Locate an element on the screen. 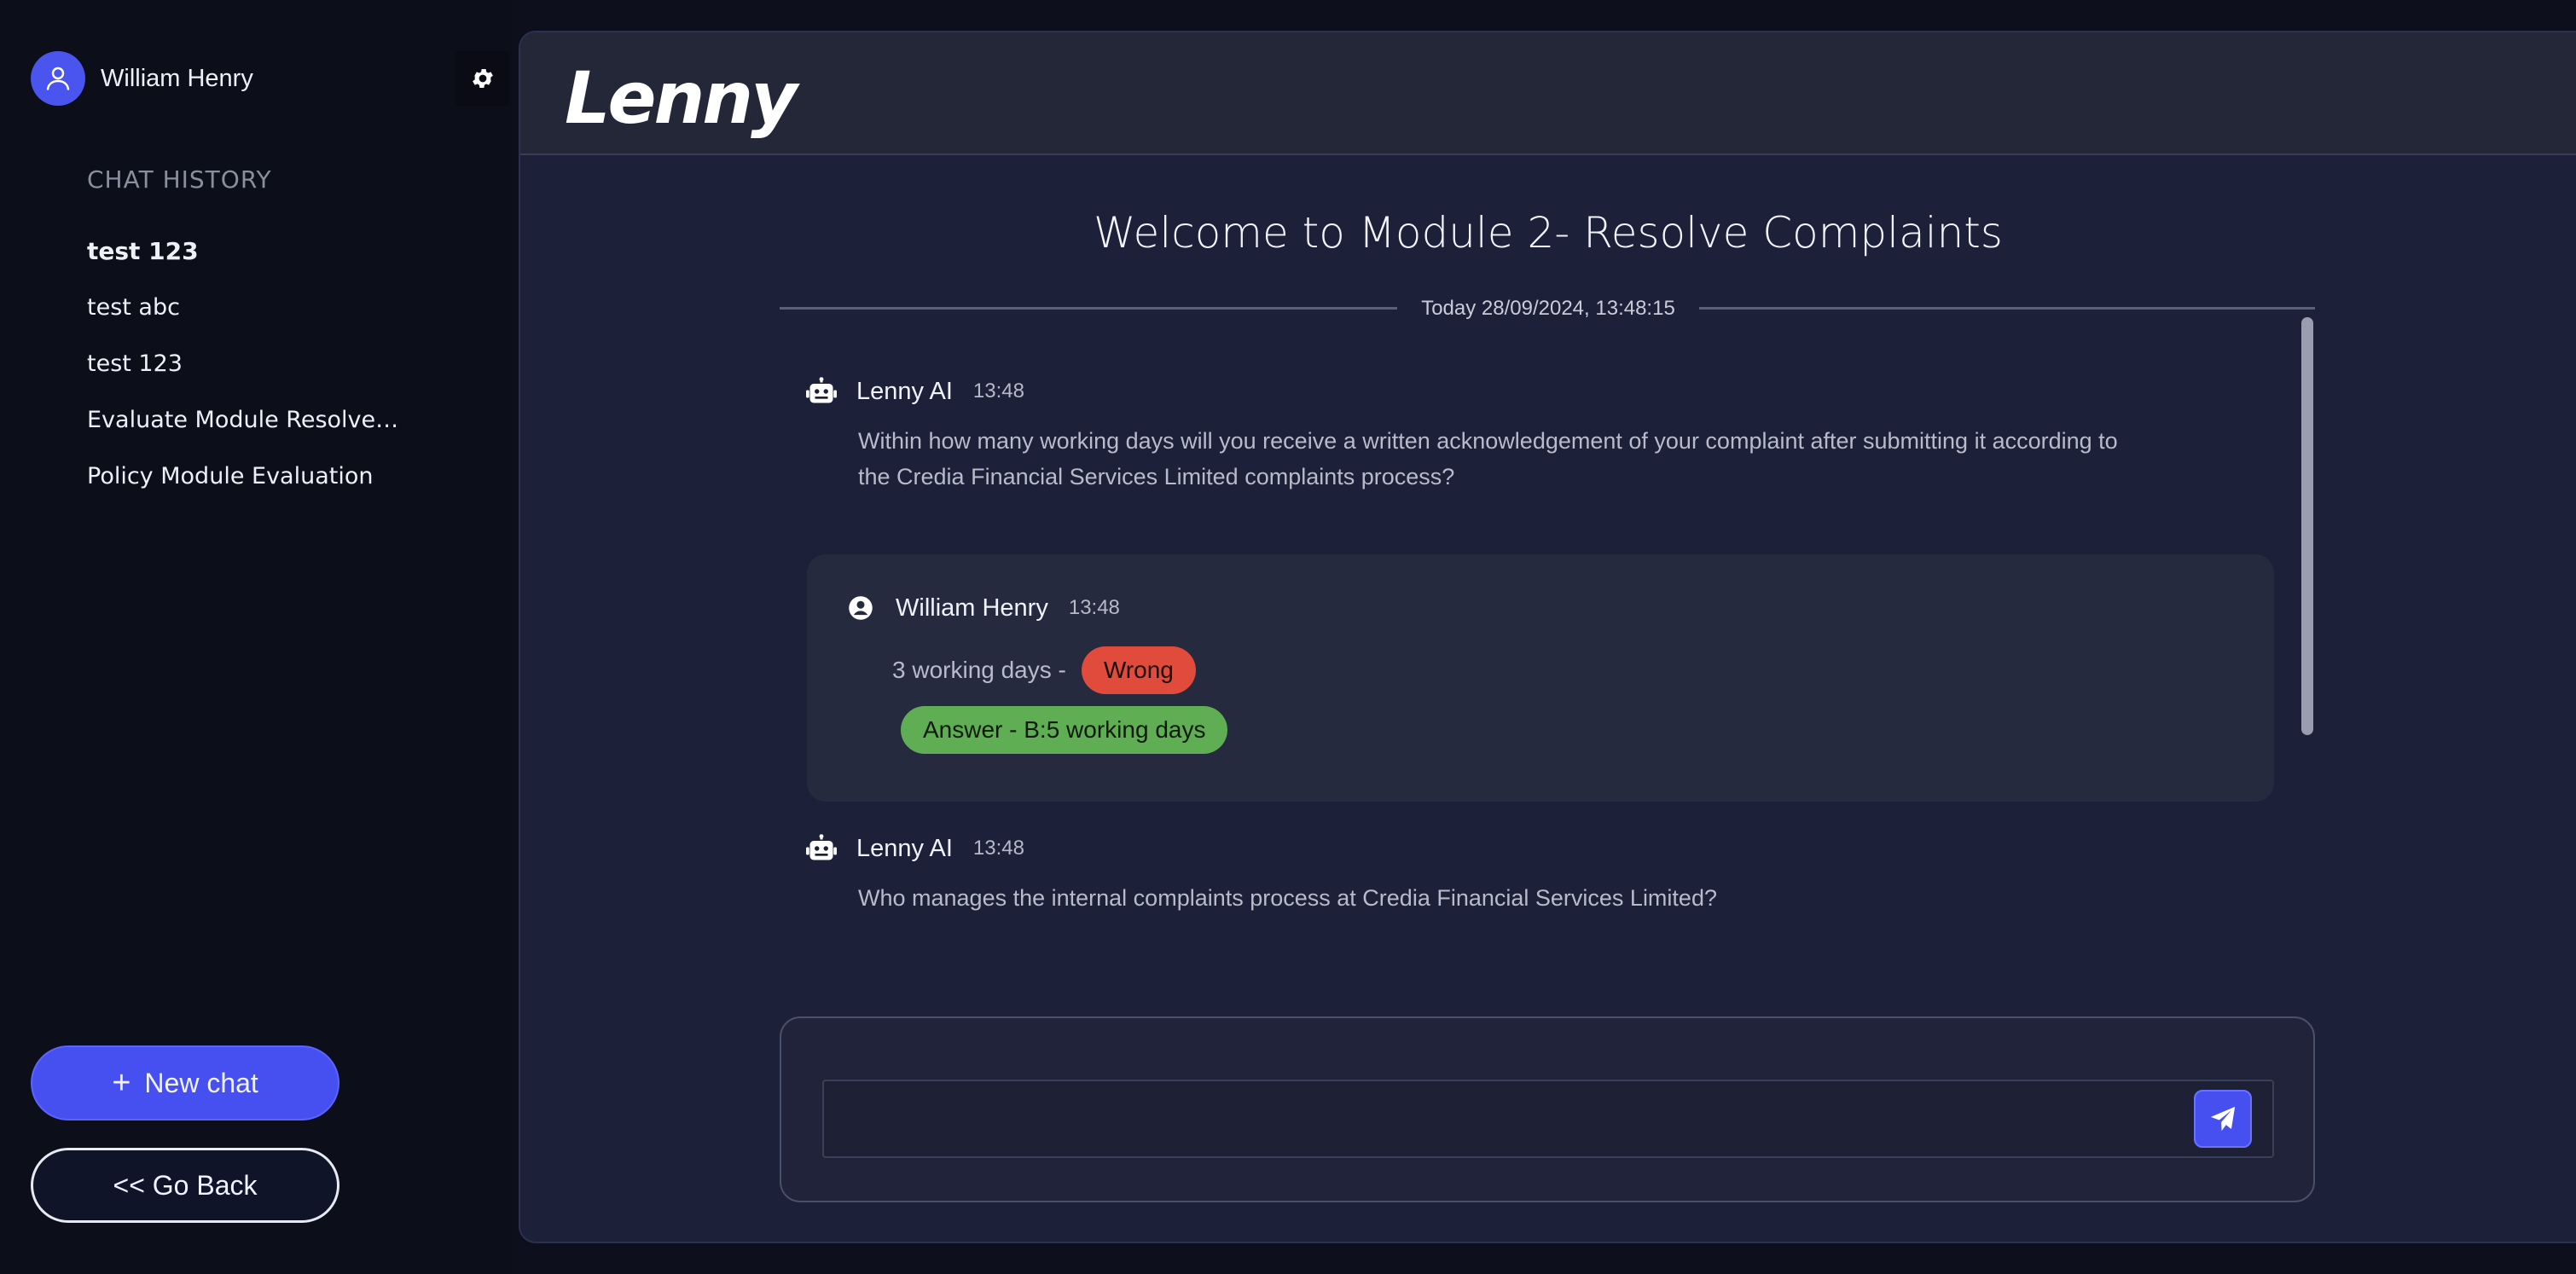 This screenshot has width=2576, height=1274. send-button is located at coordinates (2223, 1119).